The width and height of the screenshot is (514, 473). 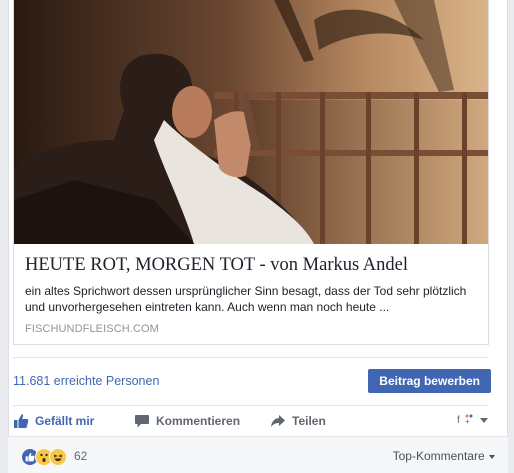 I want to click on reach-link: 11.681 erreichte Personen, so click(x=86, y=381).